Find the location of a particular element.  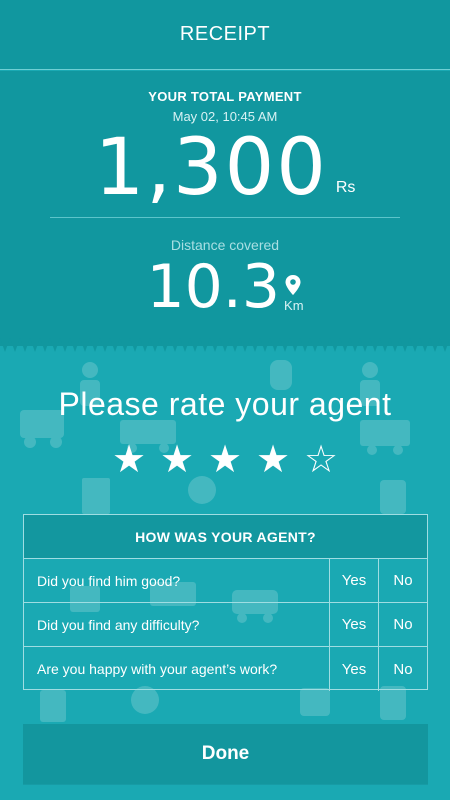

survey-question: Did you find any difficulty? is located at coordinates (118, 624).